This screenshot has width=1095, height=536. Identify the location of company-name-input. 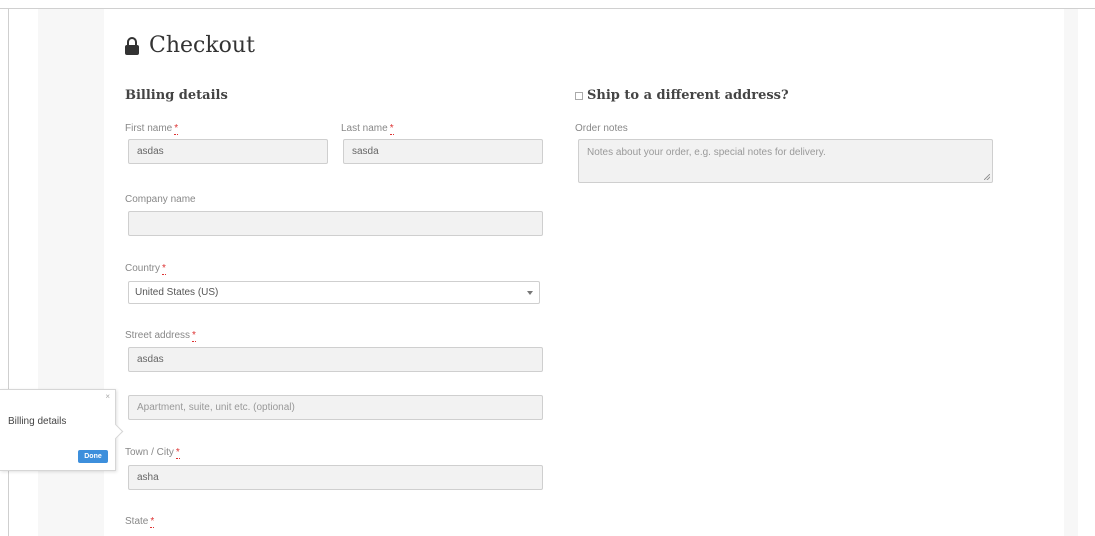
(335, 223).